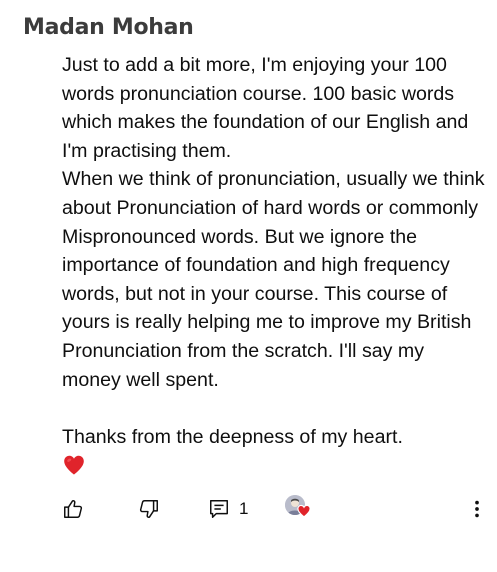 This screenshot has height=572, width=497. I want to click on creator-heart, so click(299, 509).